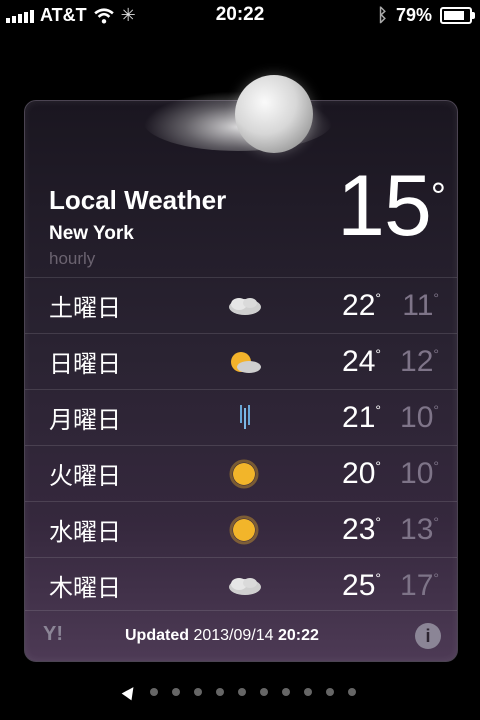  Describe the element at coordinates (420, 305) in the screenshot. I see `forecast-low: 11°` at that location.